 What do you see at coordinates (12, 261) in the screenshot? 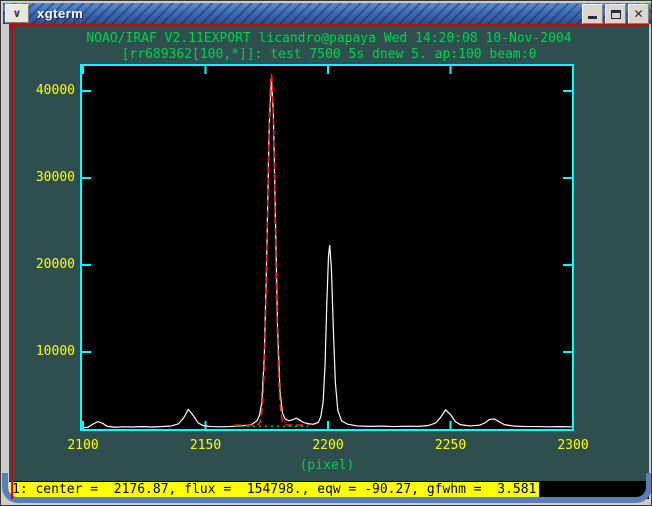
I see `graphics-cursor-vertical-line` at bounding box center [12, 261].